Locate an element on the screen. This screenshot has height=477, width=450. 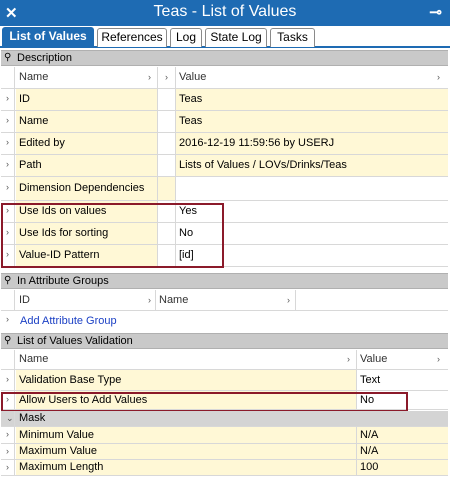
title-bar: ✕ Teas - List of Values ⊸ is located at coordinates (225, 13).